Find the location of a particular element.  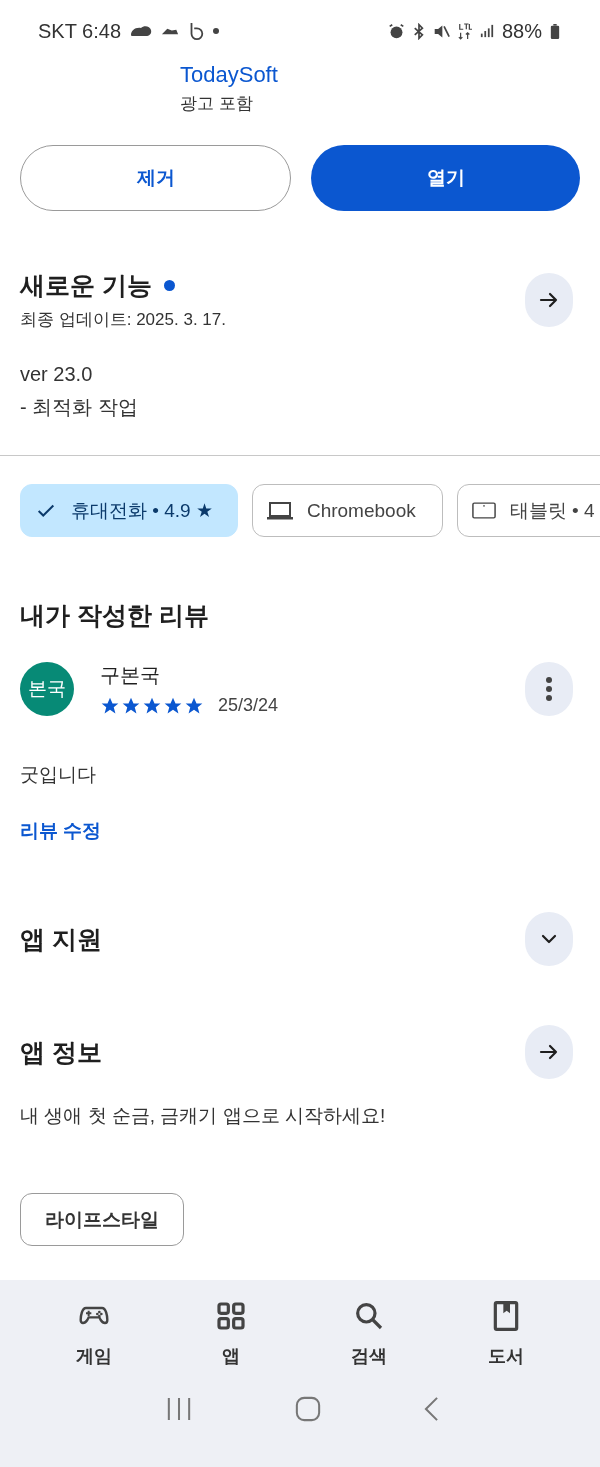

uninstall-button: 제거 is located at coordinates (155, 178).